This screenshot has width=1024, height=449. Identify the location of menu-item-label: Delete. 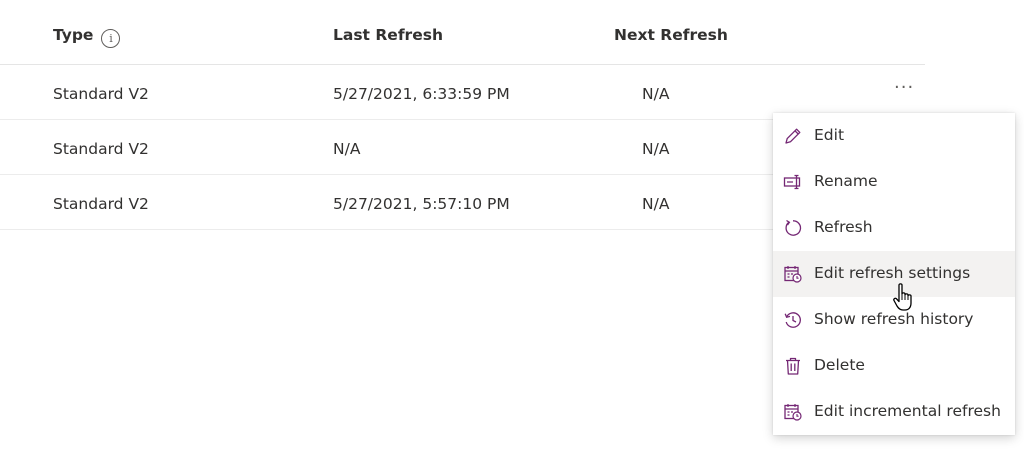
(839, 365).